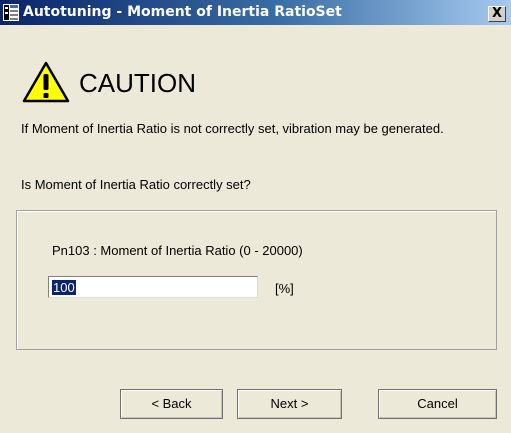  Describe the element at coordinates (137, 83) in the screenshot. I see `caution-heading: CAUTION` at that location.